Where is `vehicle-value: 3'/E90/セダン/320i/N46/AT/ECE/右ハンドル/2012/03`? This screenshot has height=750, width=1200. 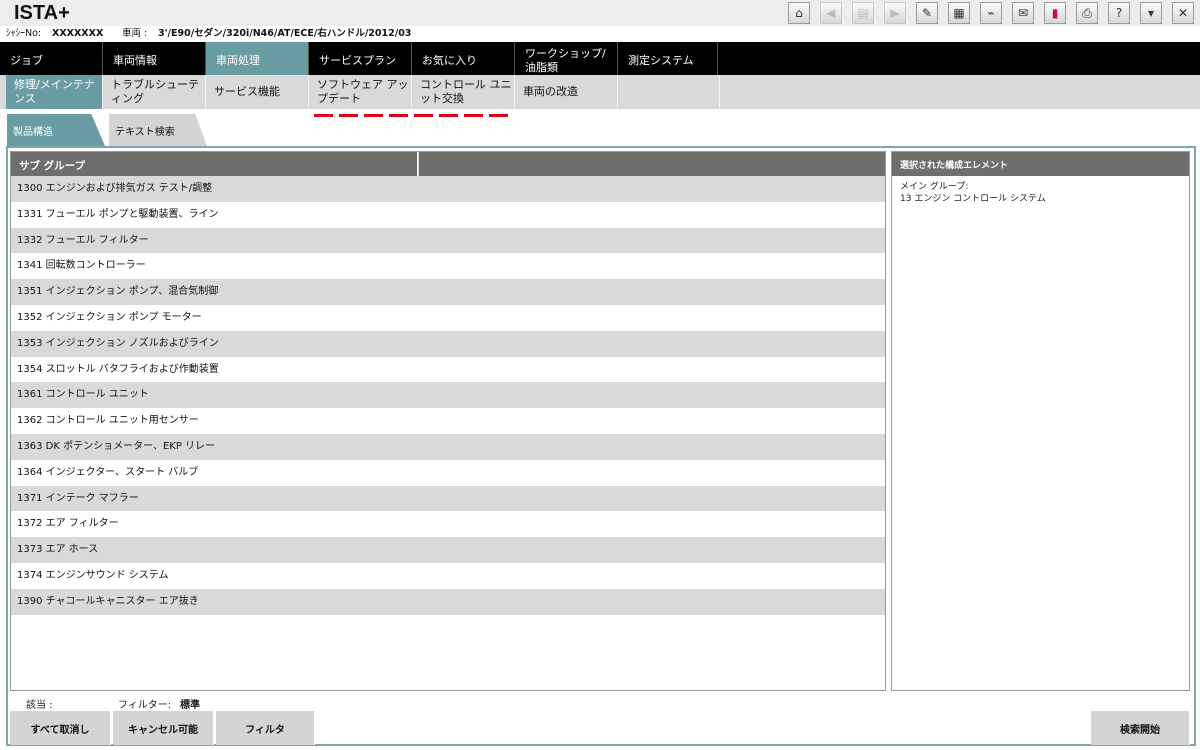
vehicle-value: 3'/E90/セダン/320i/N46/AT/ECE/右ハンドル/2012/03 is located at coordinates (285, 33).